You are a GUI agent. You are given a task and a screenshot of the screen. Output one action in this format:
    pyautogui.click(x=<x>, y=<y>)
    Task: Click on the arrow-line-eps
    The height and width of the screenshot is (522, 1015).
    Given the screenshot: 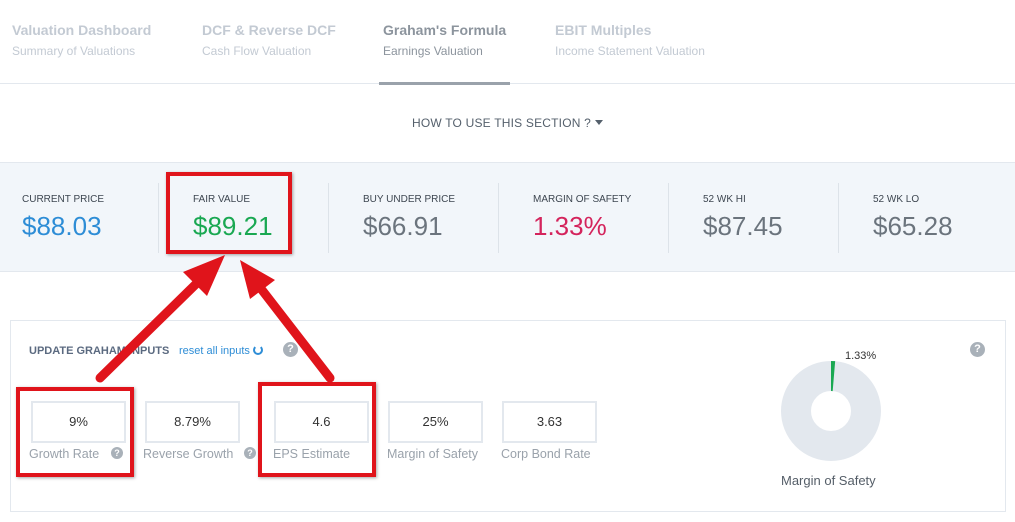 What is the action you would take?
    pyautogui.click(x=296, y=334)
    